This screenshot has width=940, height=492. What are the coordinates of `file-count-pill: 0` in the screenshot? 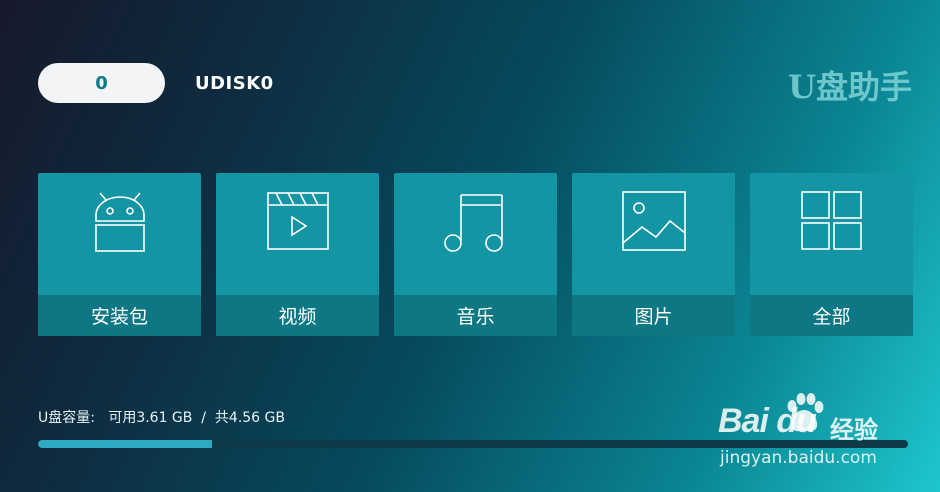 It's located at (101, 83).